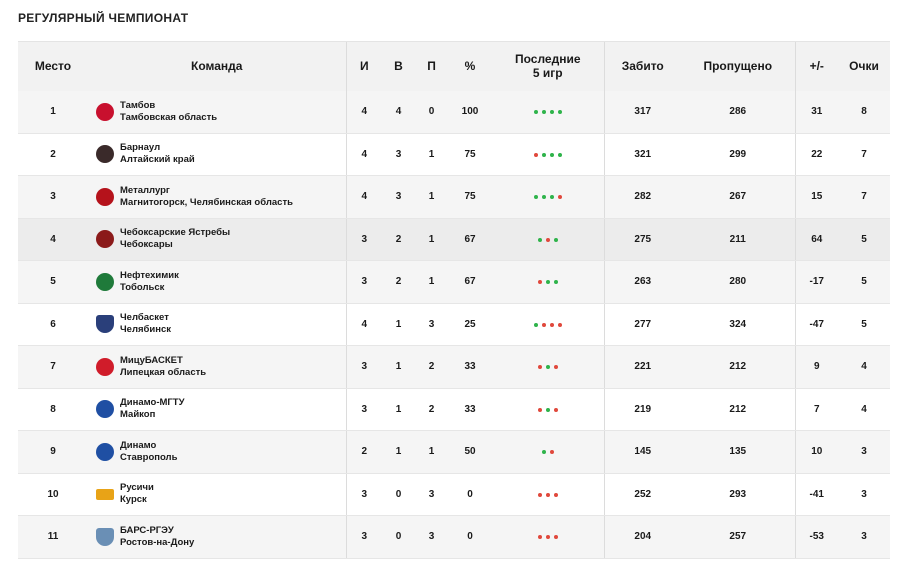  Describe the element at coordinates (738, 112) in the screenshot. I see `cell-conceded: 286` at that location.